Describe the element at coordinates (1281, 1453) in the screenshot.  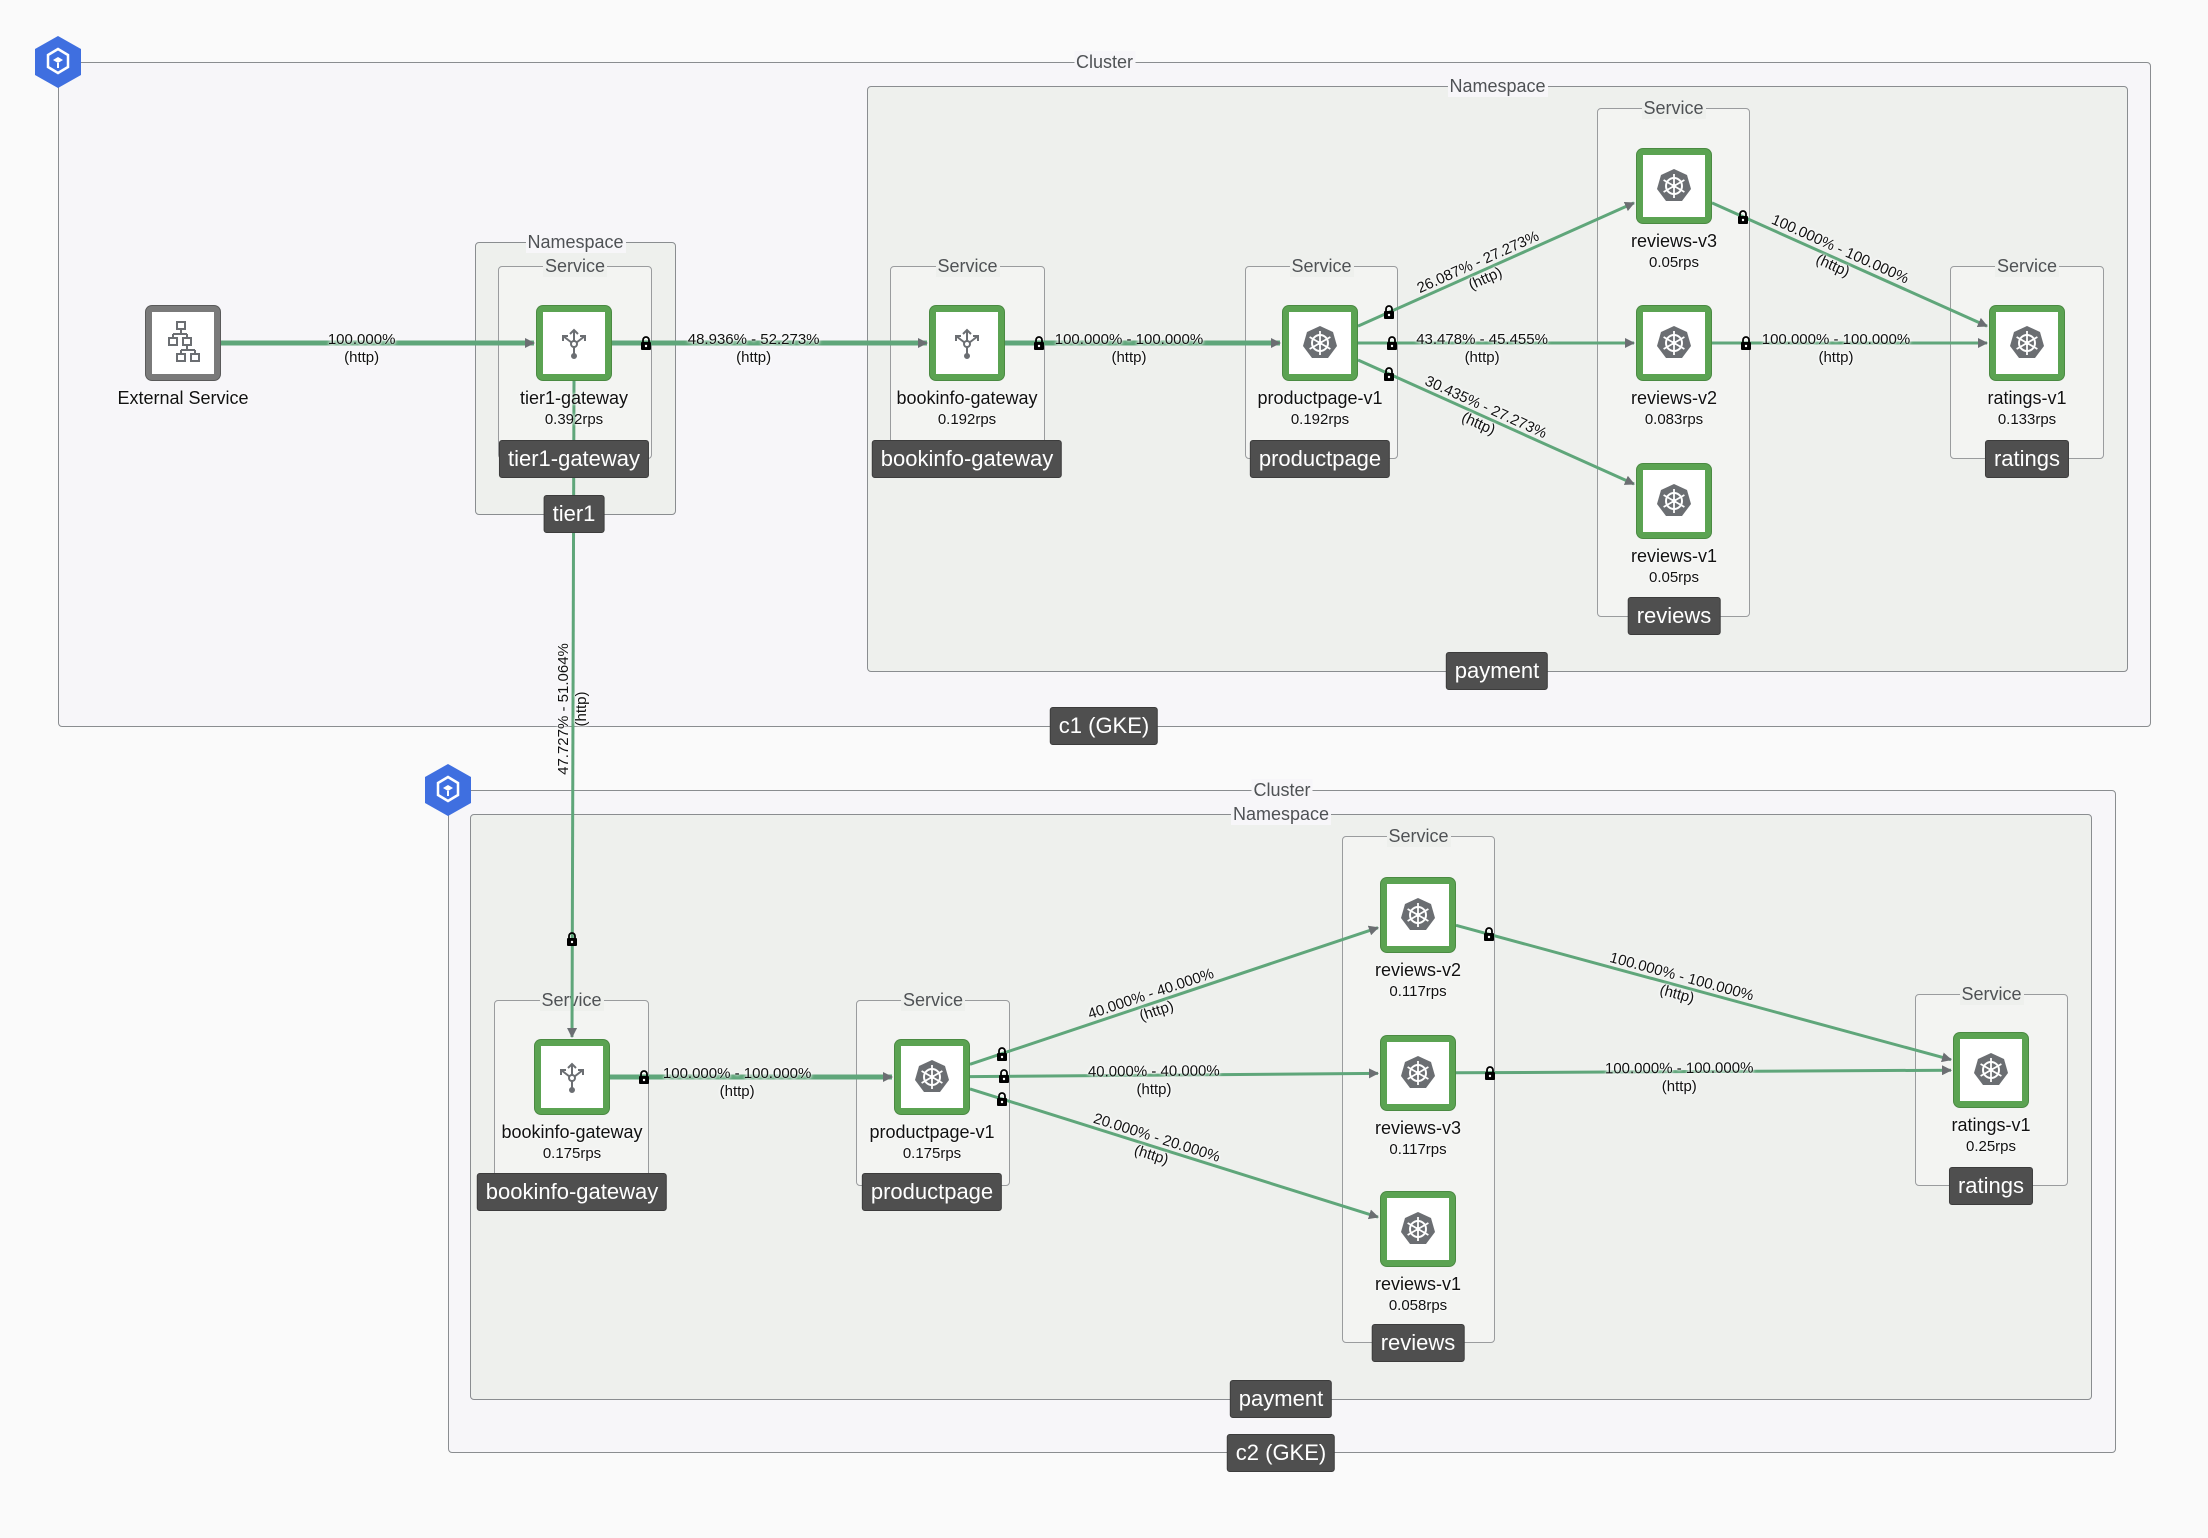
I see `cluster-tag-c2: c2 (GKE)` at that location.